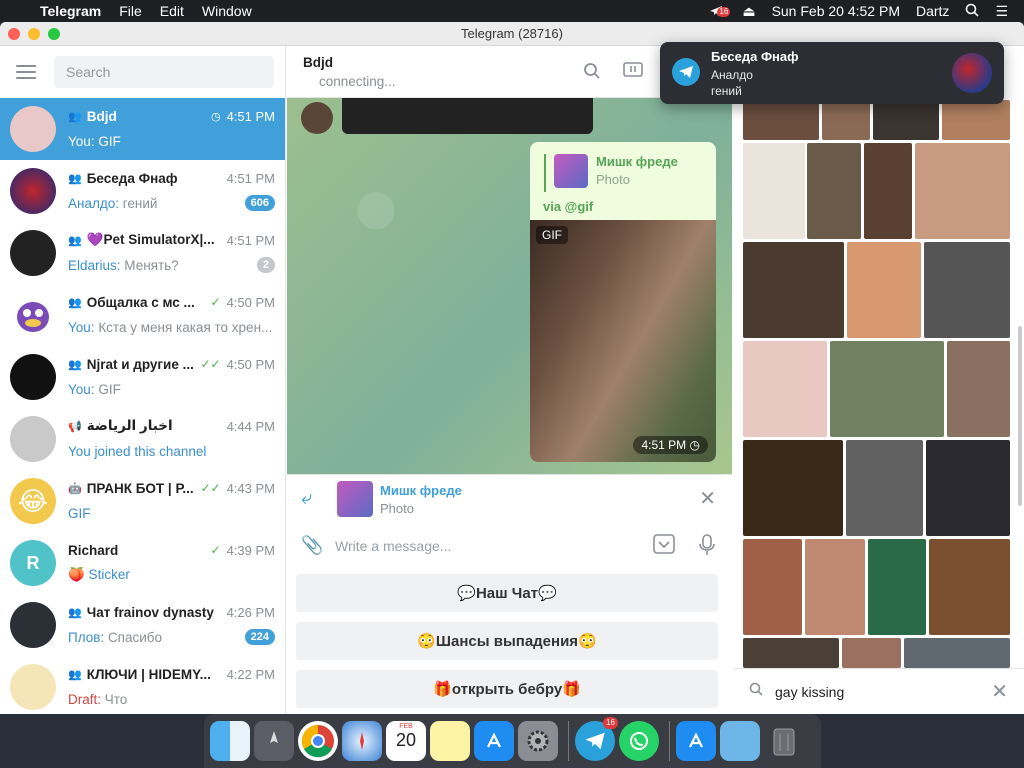 Image resolution: width=1024 pixels, height=768 pixels. What do you see at coordinates (485, 546) in the screenshot?
I see `message-input` at bounding box center [485, 546].